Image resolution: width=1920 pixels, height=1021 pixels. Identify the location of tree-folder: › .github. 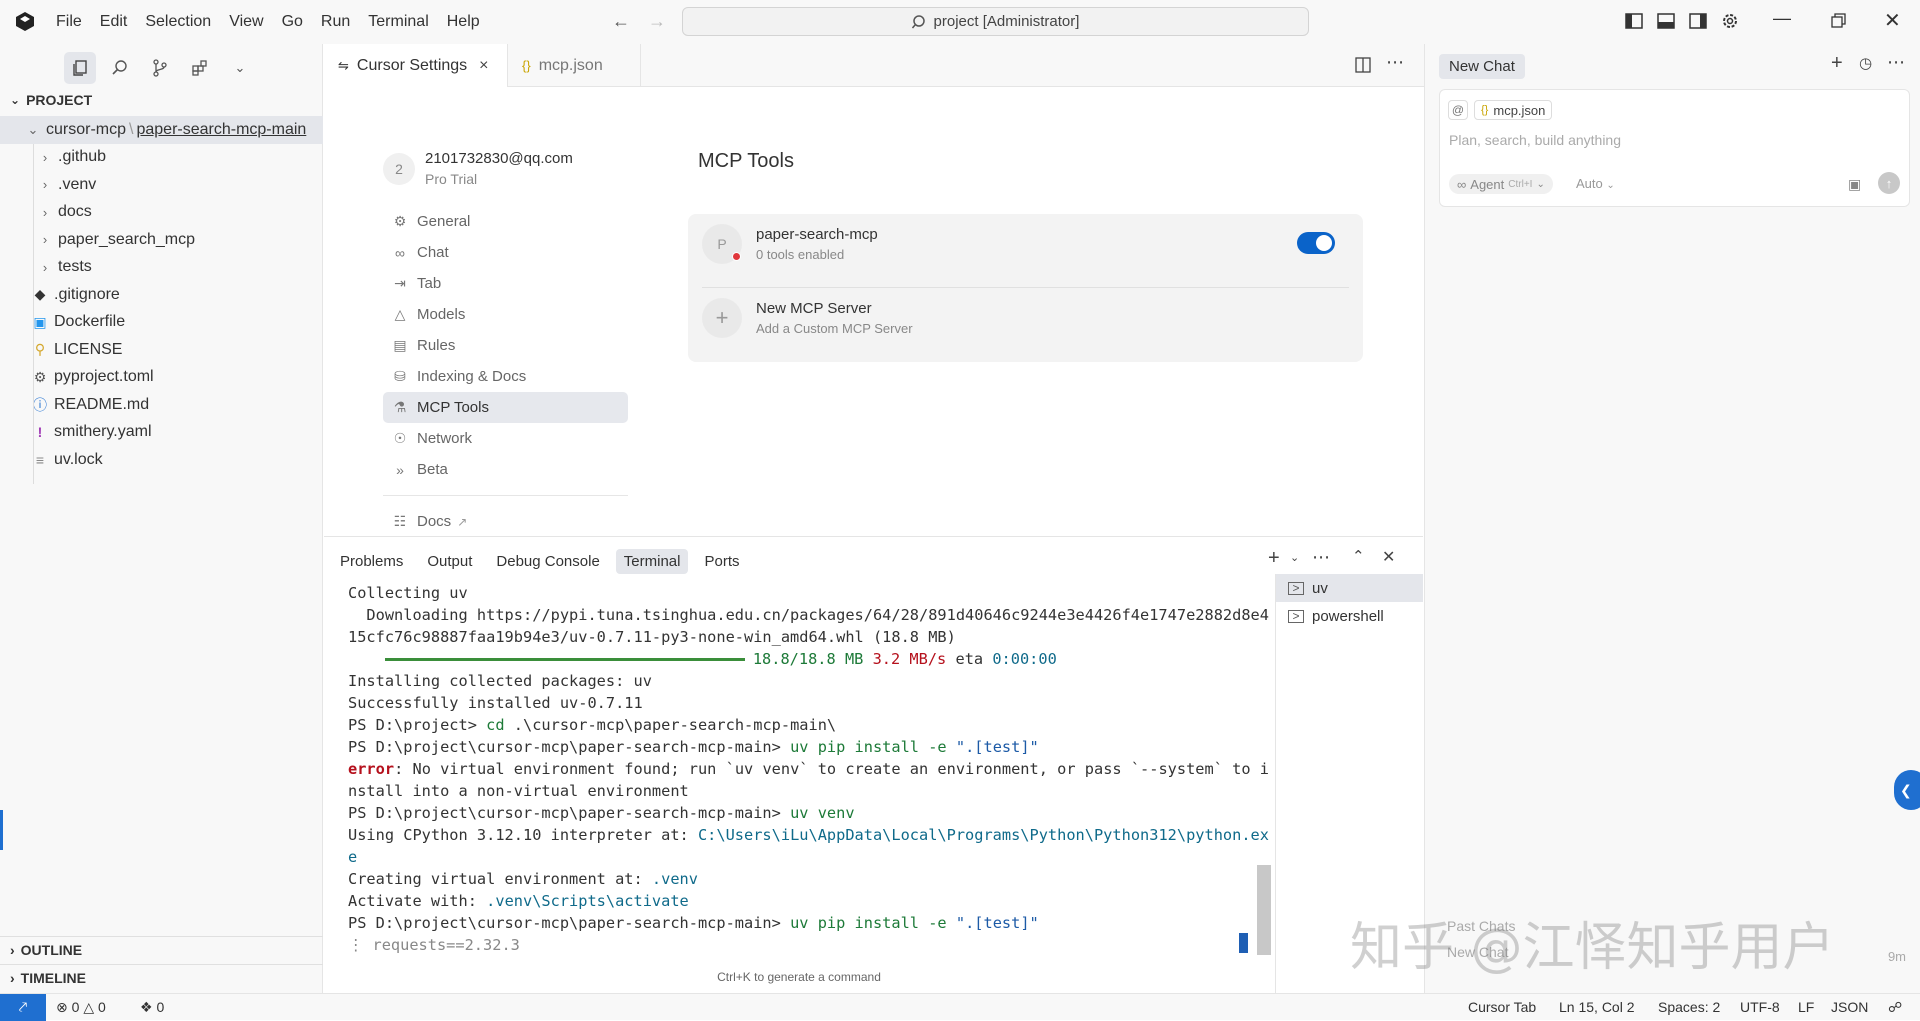
(161, 158).